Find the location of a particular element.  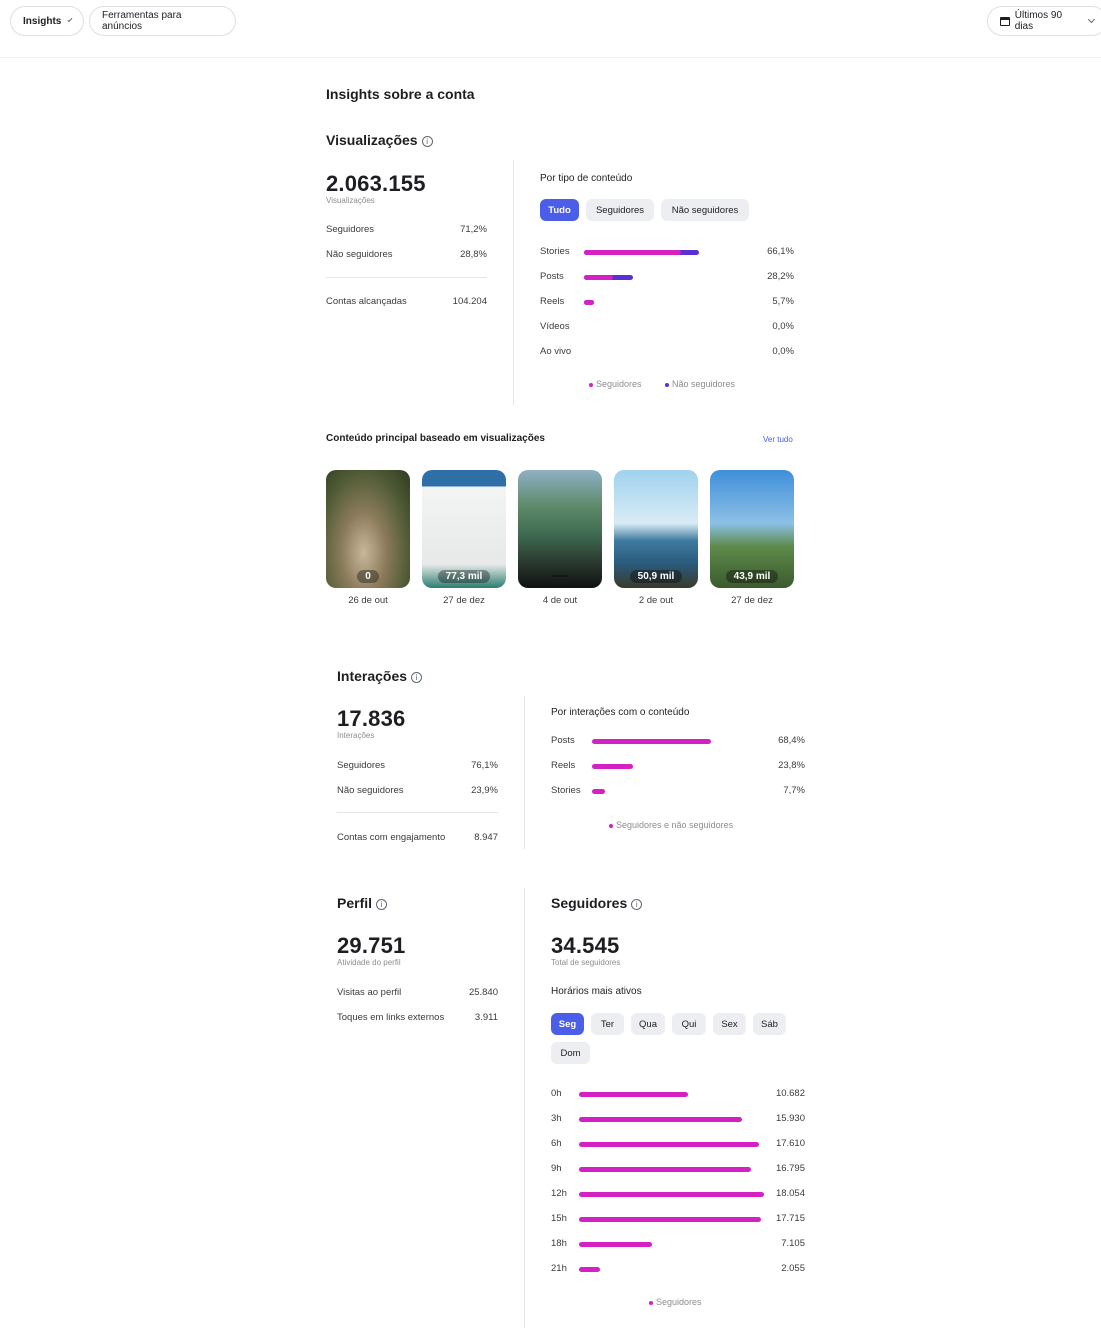

hour-label: 12h is located at coordinates (559, 1193).